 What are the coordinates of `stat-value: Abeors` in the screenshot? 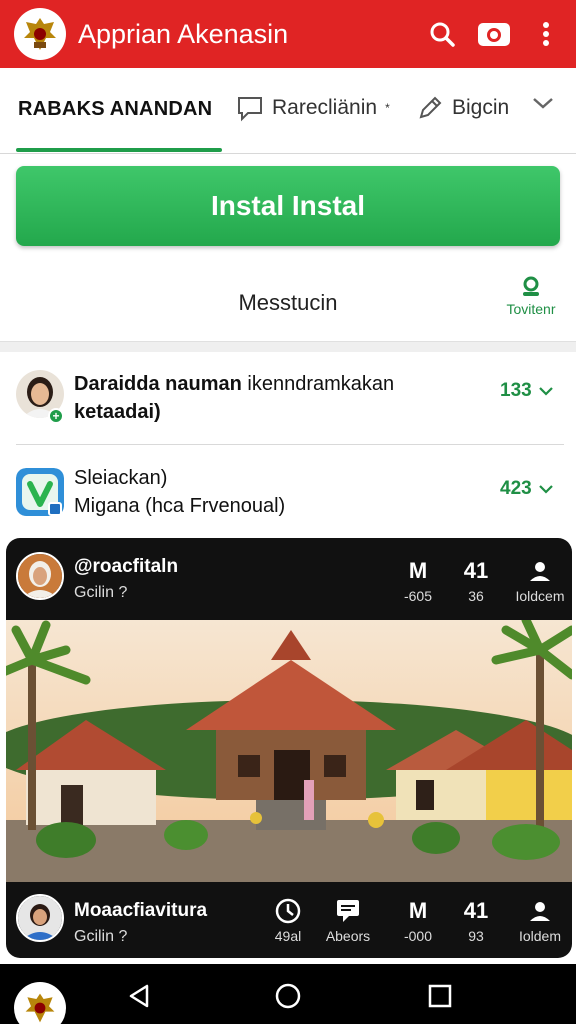 It's located at (348, 936).